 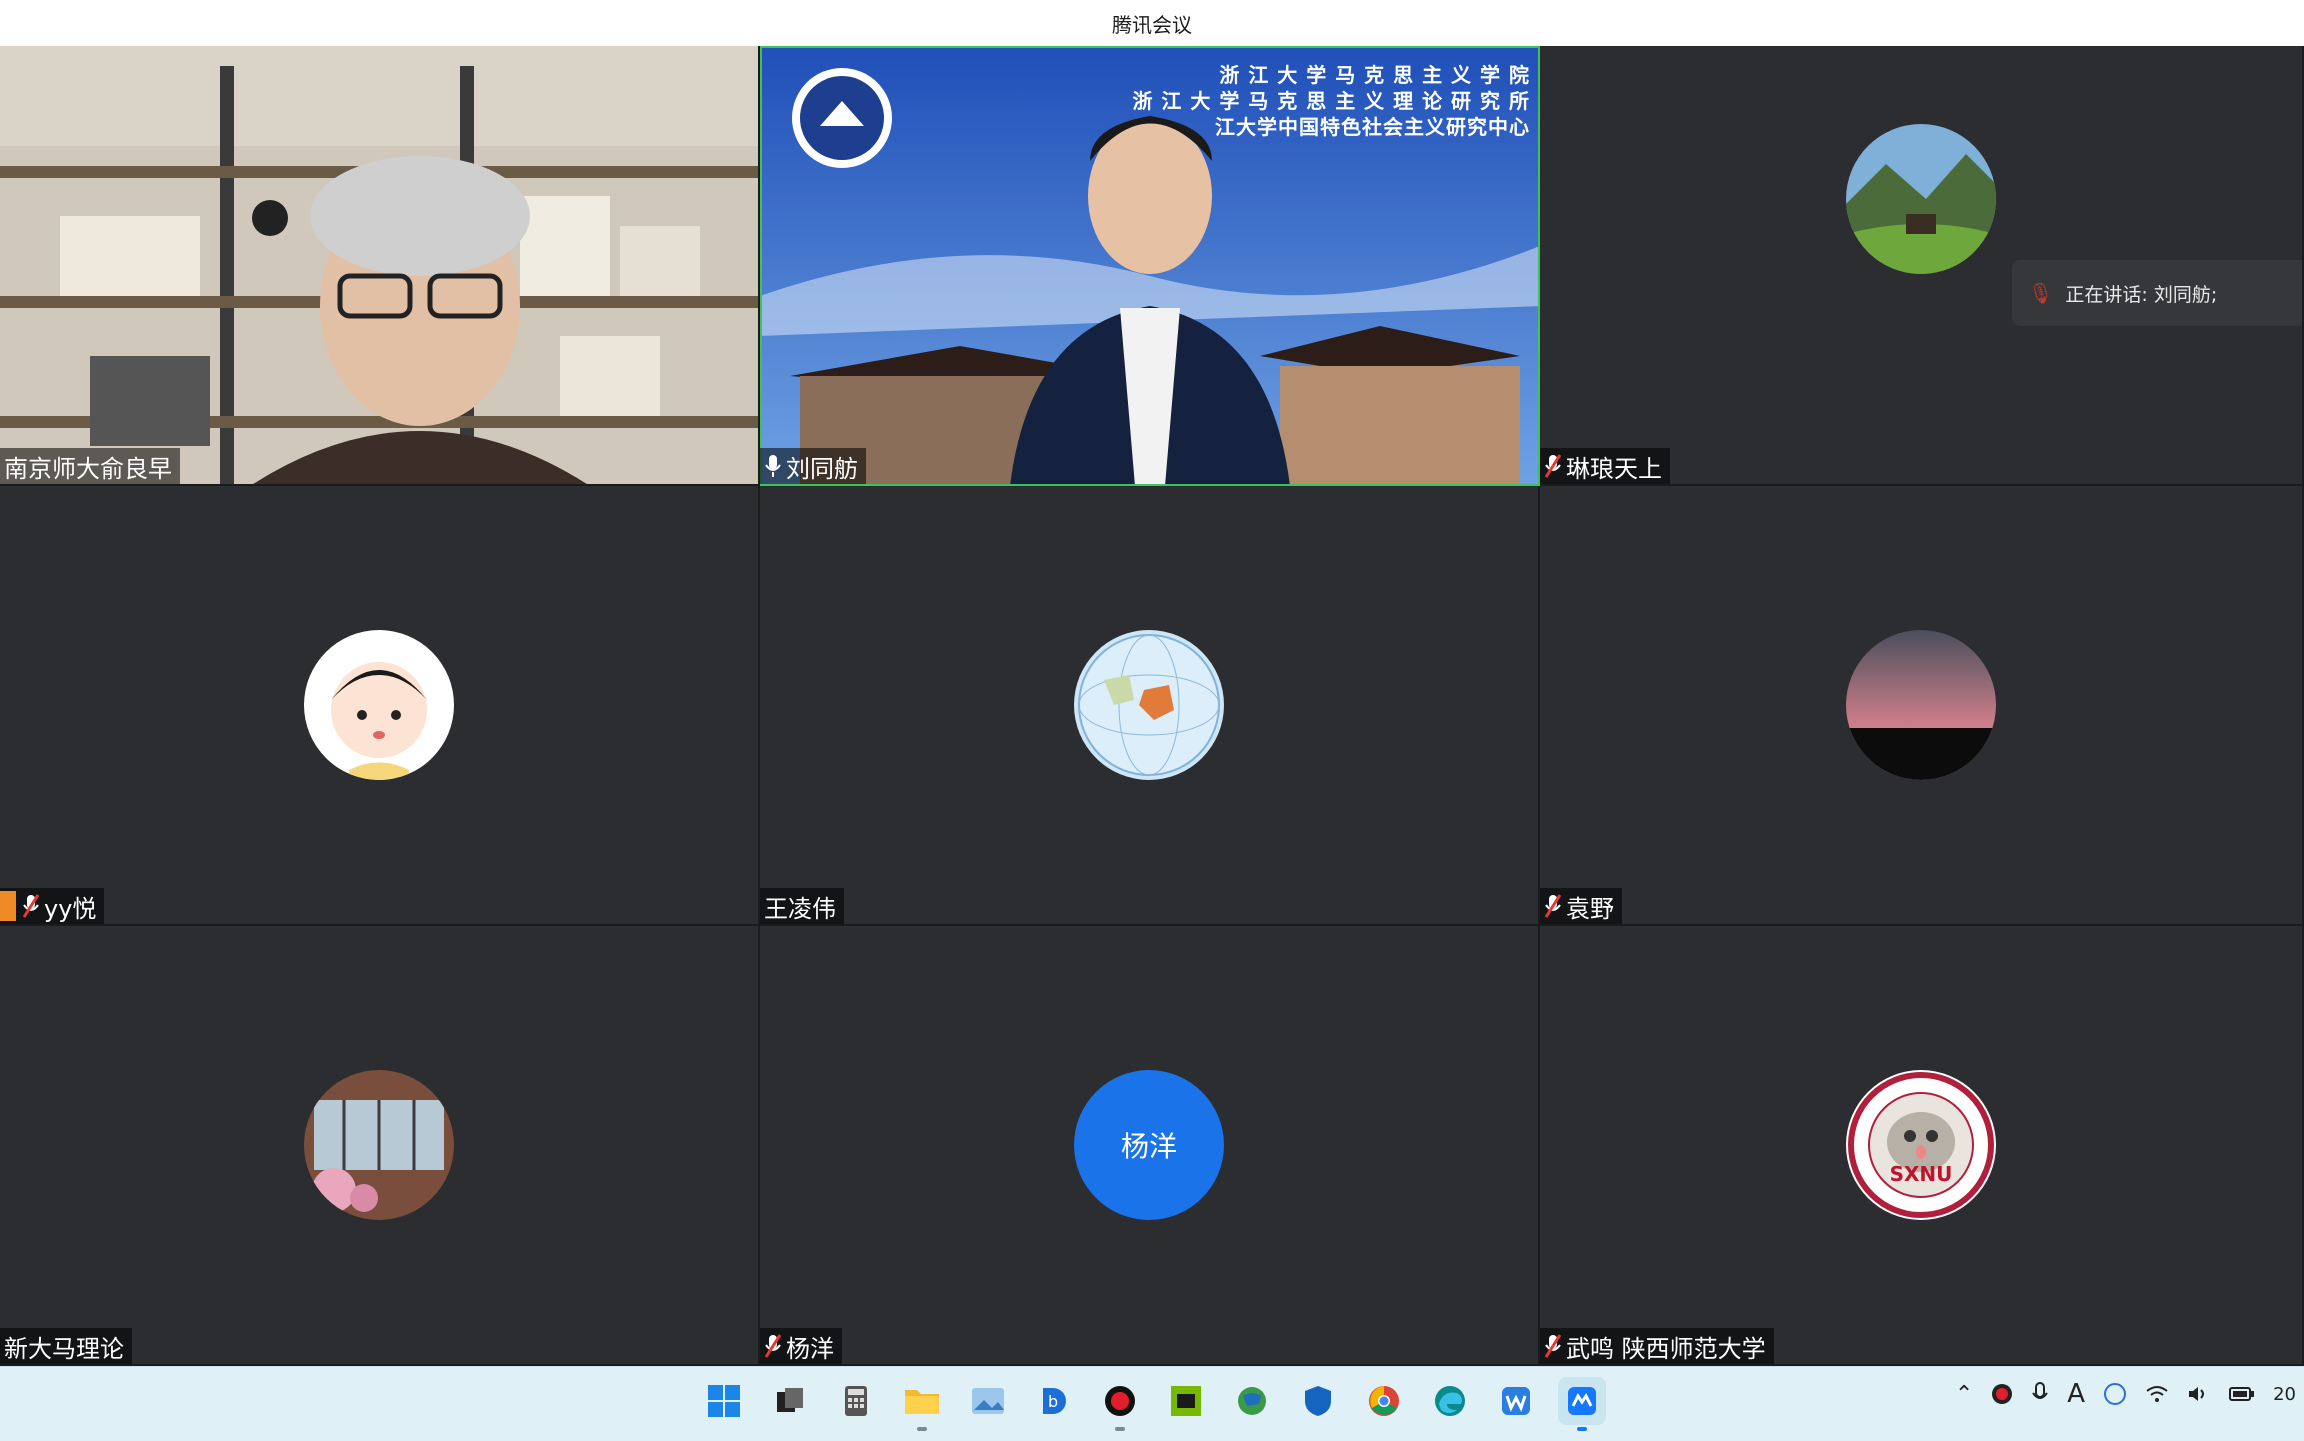 I want to click on participant-tile: 🎙 正在讲话: 刘同舫; 琳琅天上, so click(x=1922, y=266).